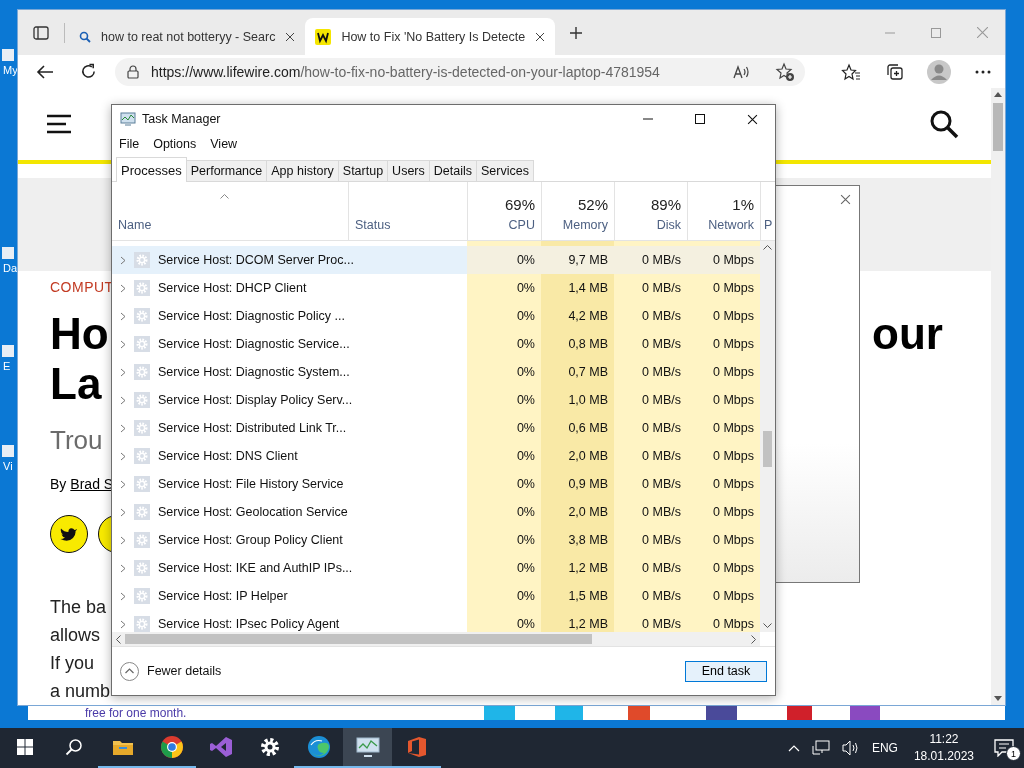 Image resolution: width=1024 pixels, height=768 pixels. I want to click on process-row: Service Host: IPsec Policy Agent, so click(289, 621).